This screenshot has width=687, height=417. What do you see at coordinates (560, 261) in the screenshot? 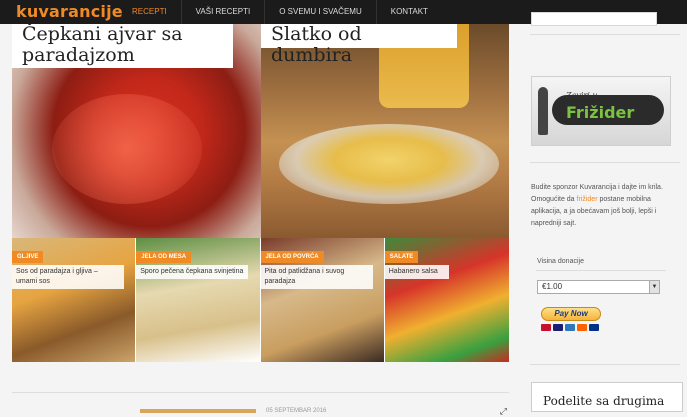
I see `donation-label: Visina donacije` at bounding box center [560, 261].